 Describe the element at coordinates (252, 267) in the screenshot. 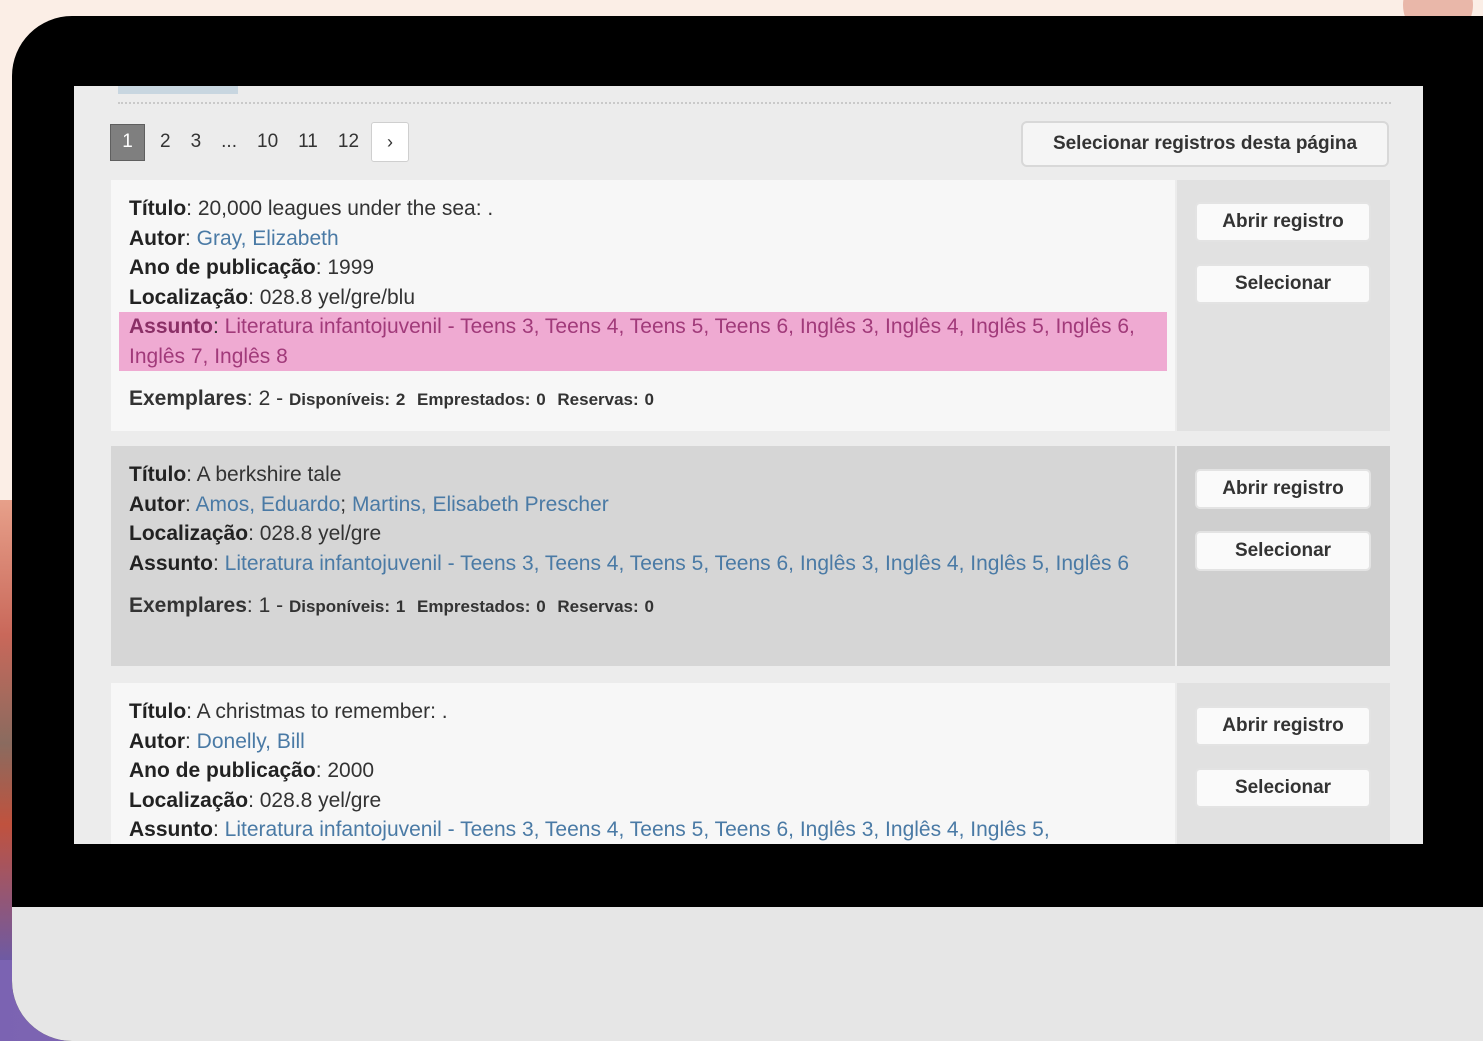

I see `record-year: Ano de publicação: 1999` at that location.